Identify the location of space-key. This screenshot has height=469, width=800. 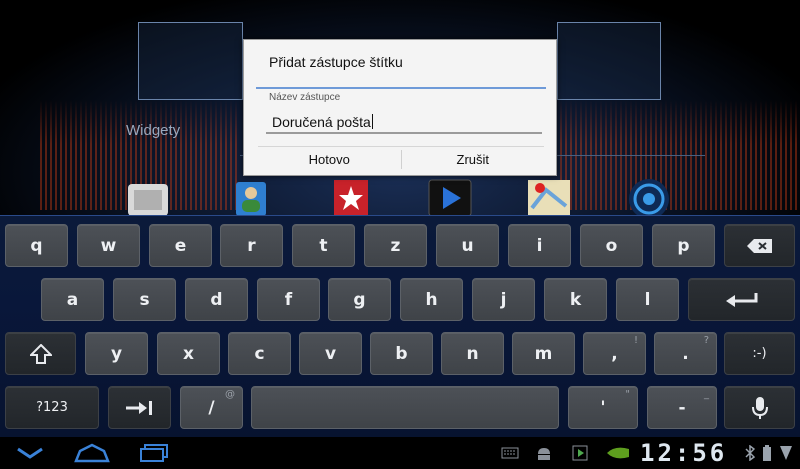
(405, 407).